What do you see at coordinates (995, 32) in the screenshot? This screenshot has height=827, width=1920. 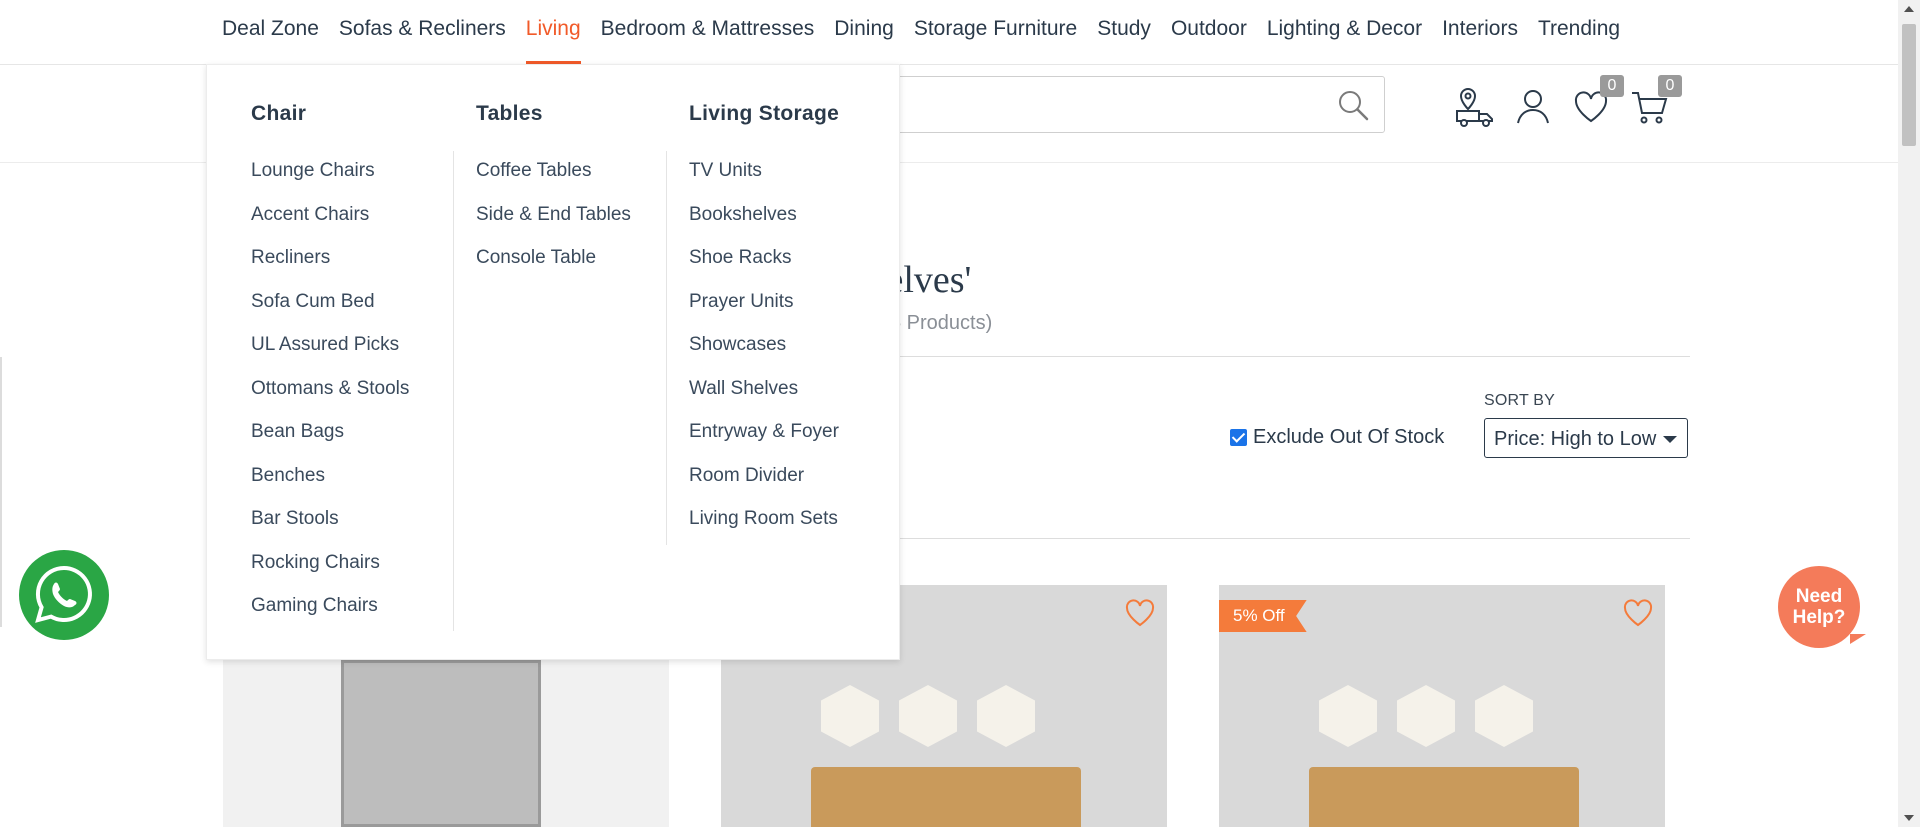 I see `nav-item-storage-furniture: Storage Furniture` at bounding box center [995, 32].